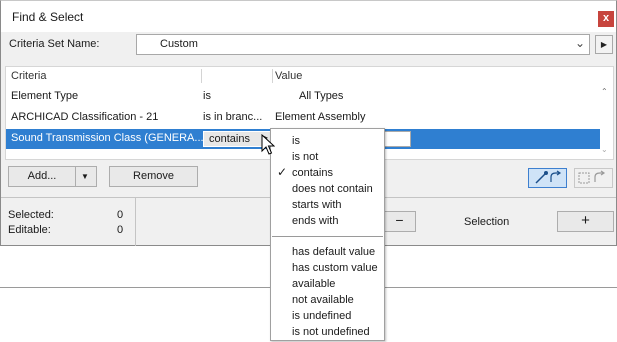  What do you see at coordinates (120, 215) in the screenshot?
I see `selected-count: 0` at bounding box center [120, 215].